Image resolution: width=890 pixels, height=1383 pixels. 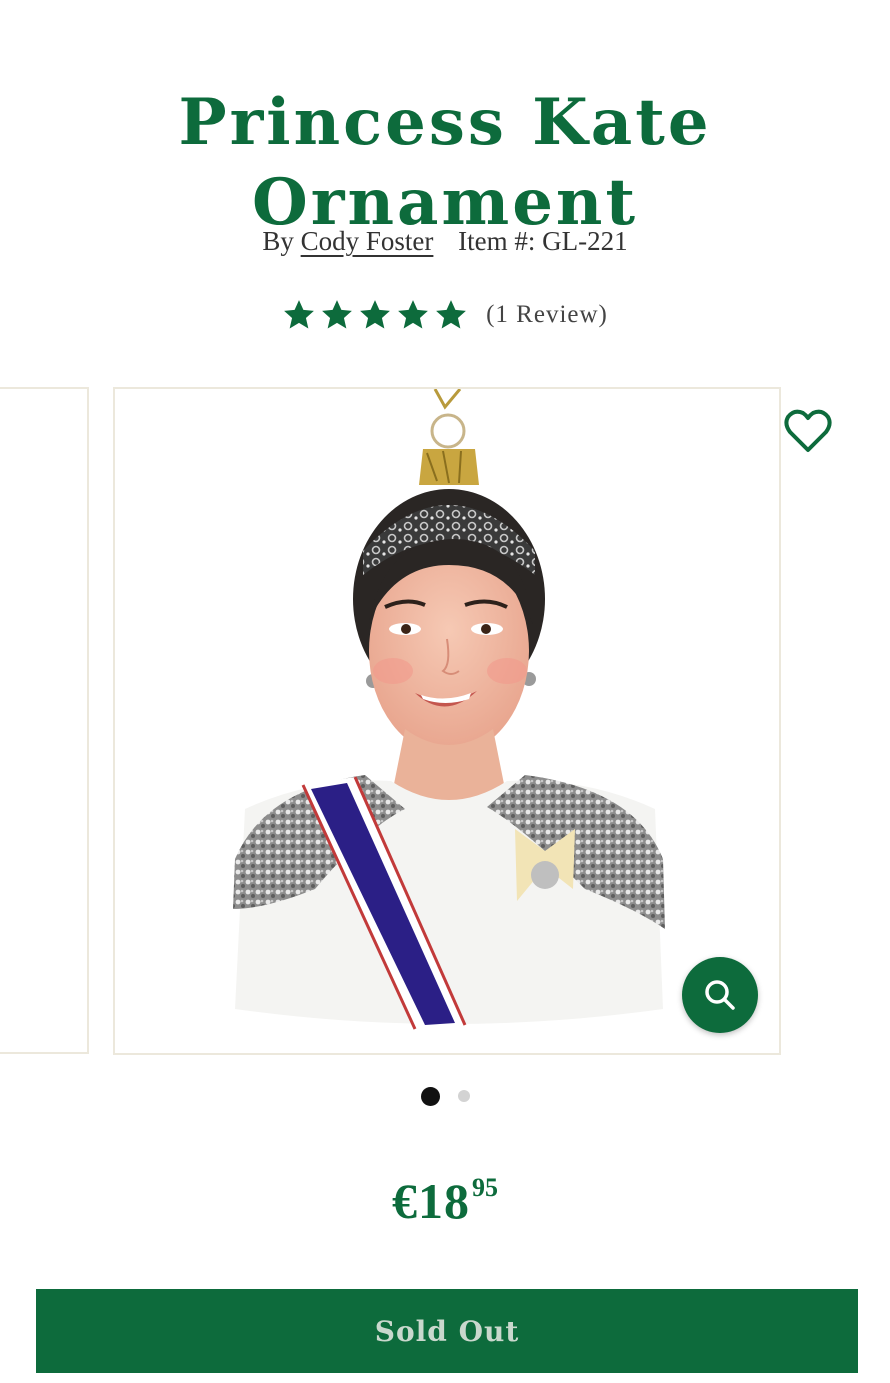 I want to click on item-number: GL-221, so click(x=585, y=241).